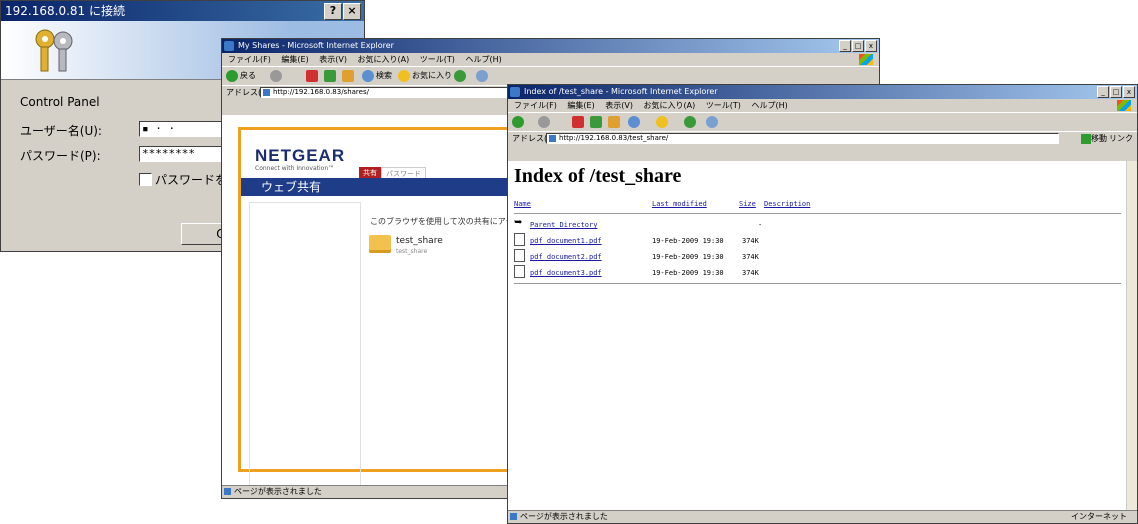 The width and height of the screenshot is (1138, 524). Describe the element at coordinates (305, 350) in the screenshot. I see `sidebar-panel` at that location.